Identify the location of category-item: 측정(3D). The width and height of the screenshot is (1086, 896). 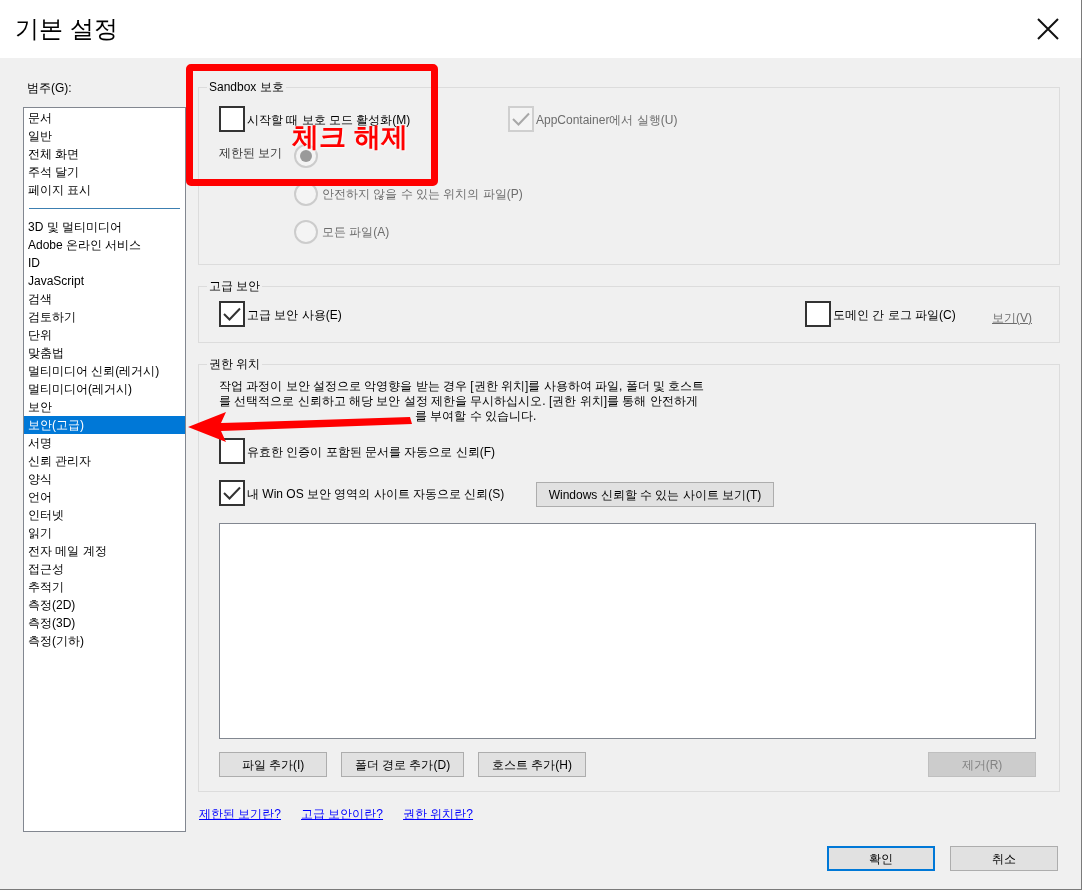
(104, 623).